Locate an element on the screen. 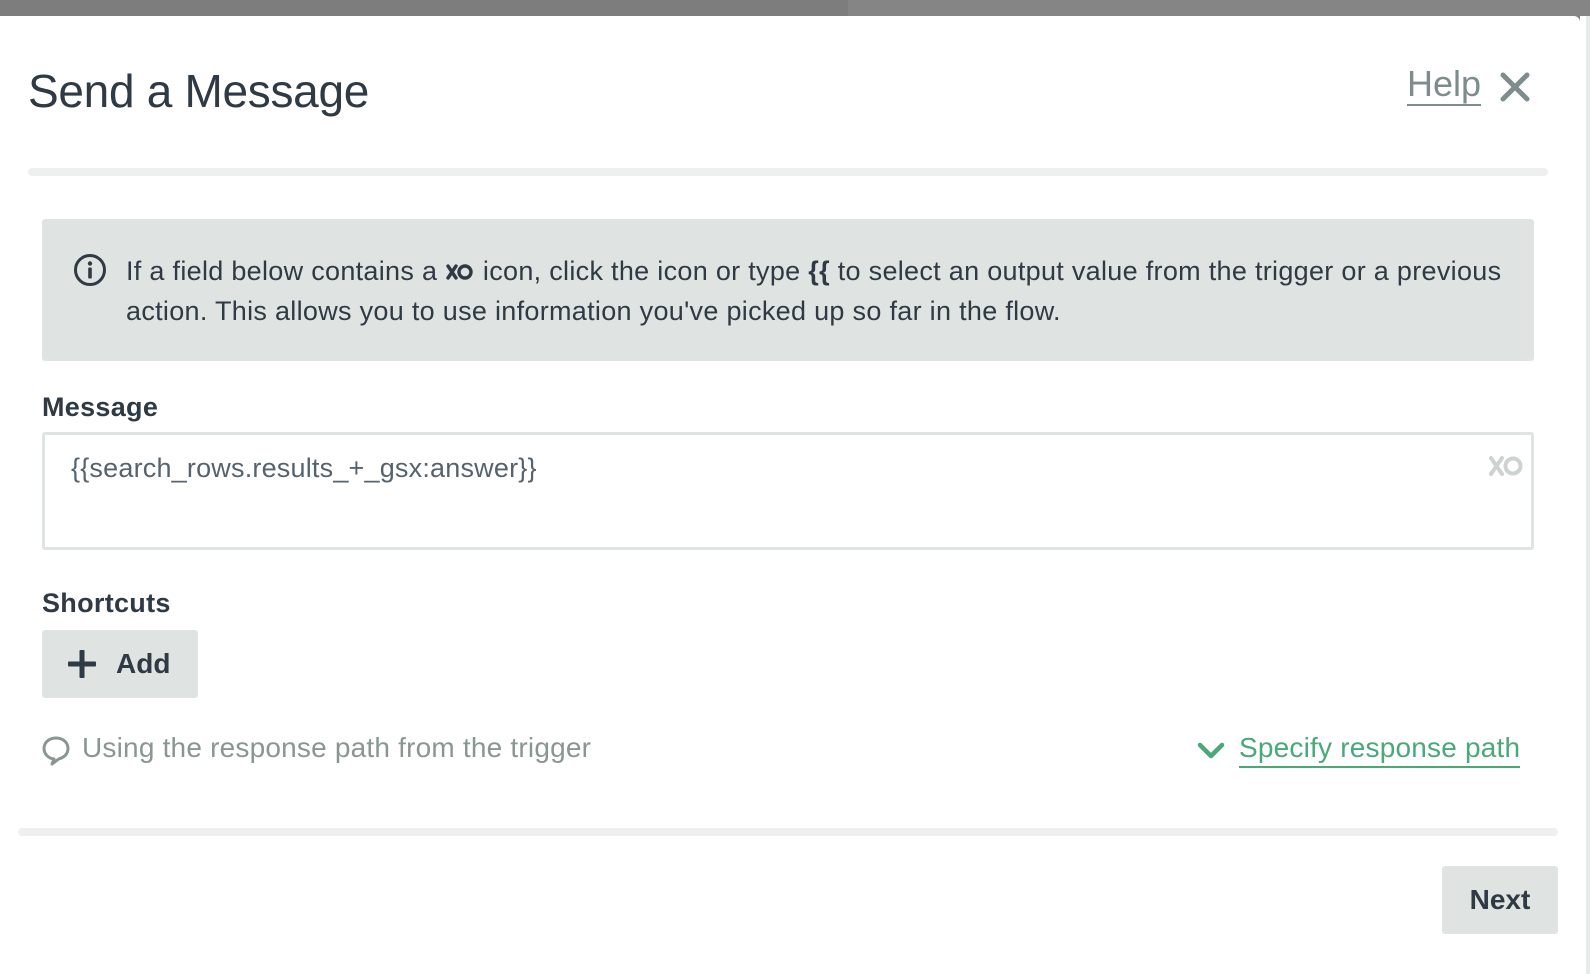  message-value: {{search_rows.results_+_gsx:answer}} is located at coordinates (304, 468).